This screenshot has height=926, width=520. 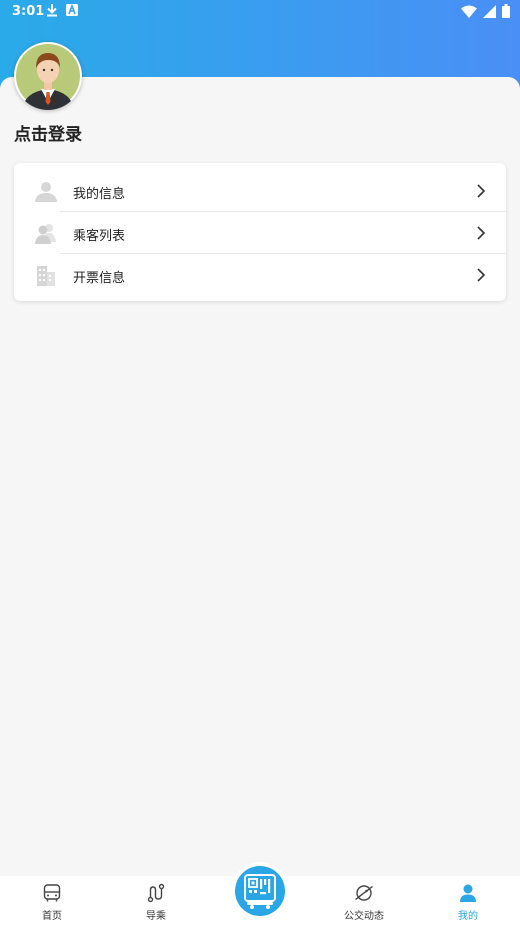 What do you see at coordinates (260, 275) in the screenshot?
I see `menu-item-invoice-info: 开票信息` at bounding box center [260, 275].